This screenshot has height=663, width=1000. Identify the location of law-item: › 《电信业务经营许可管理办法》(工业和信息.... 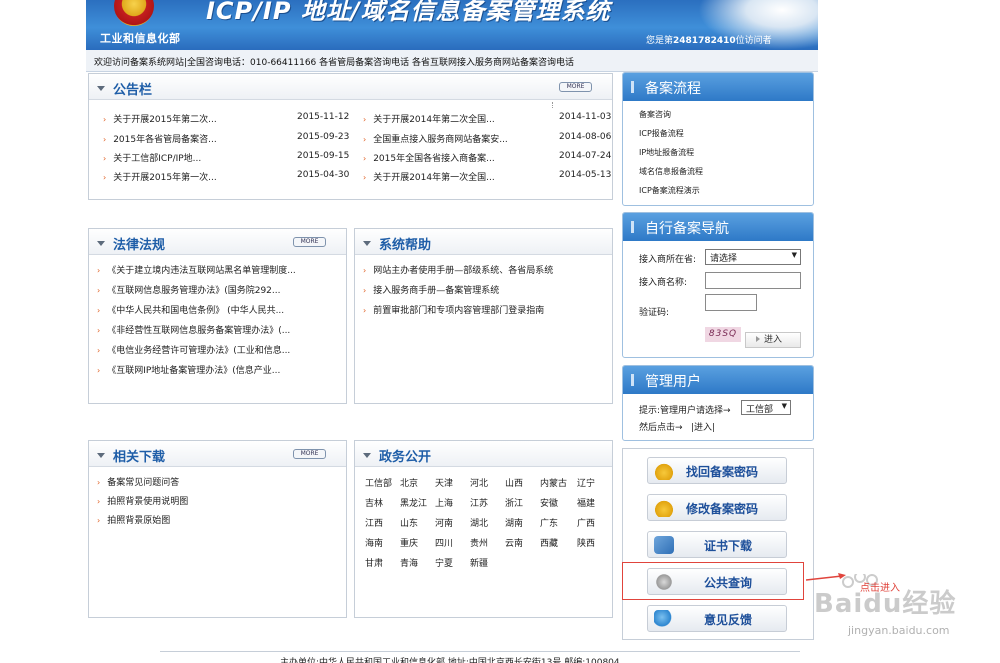
(193, 349).